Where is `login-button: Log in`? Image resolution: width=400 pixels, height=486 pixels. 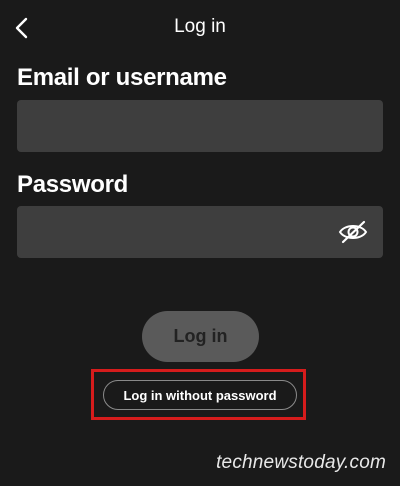 login-button: Log in is located at coordinates (200, 336).